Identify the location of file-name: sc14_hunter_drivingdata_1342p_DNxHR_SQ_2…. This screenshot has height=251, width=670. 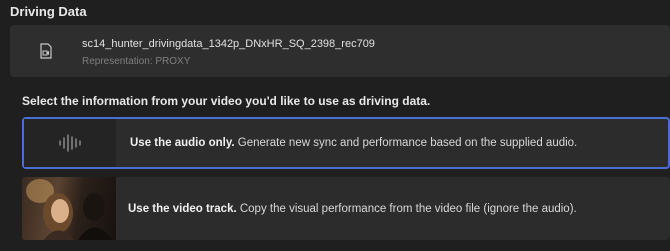
(228, 44).